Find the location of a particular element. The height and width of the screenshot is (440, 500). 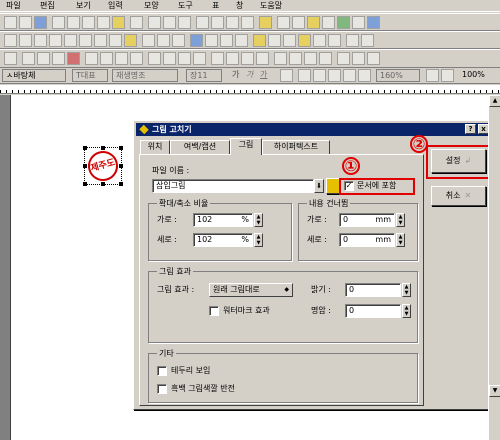

shape-icon is located at coordinates (154, 22).